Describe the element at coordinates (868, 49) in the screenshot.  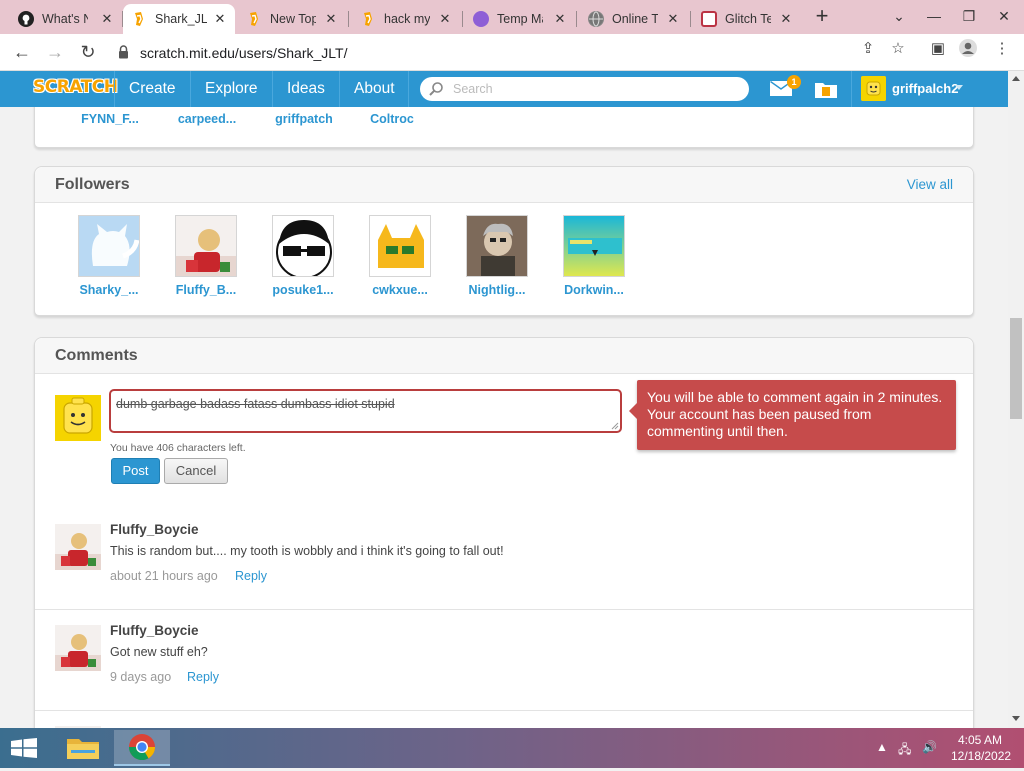
I see `share-icon: ⇪` at that location.